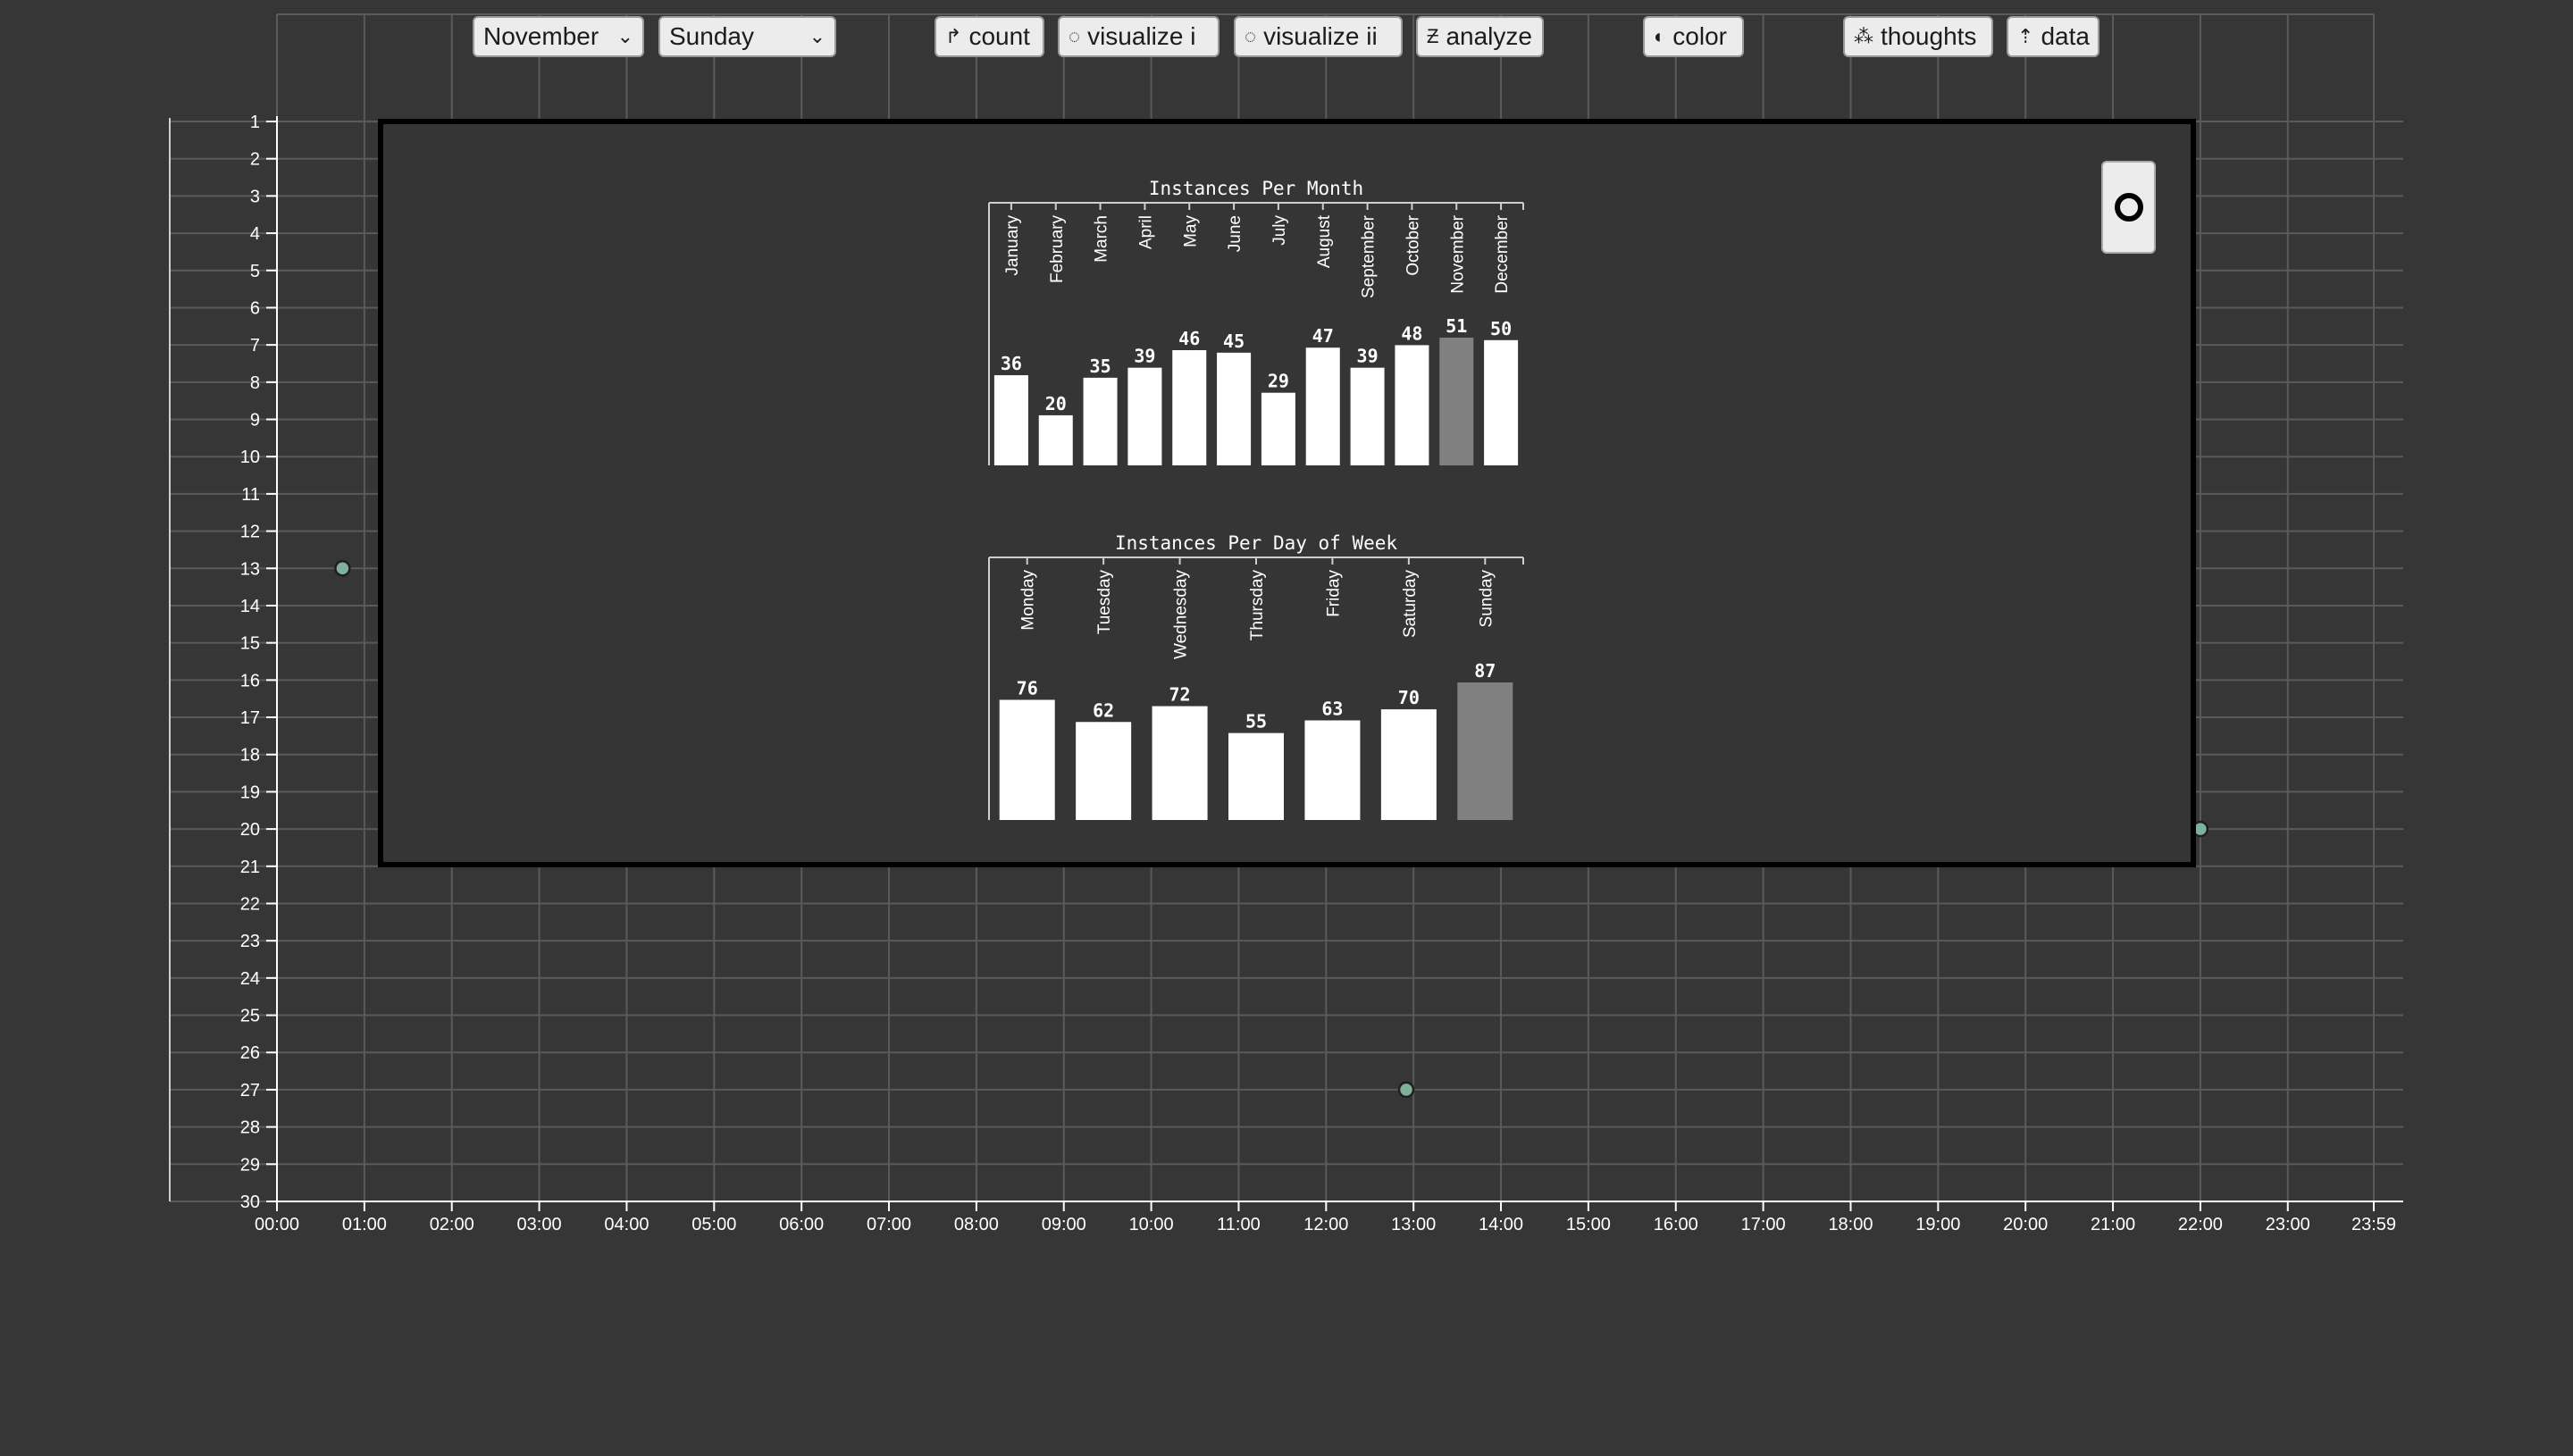 The height and width of the screenshot is (1456, 2573). Describe the element at coordinates (250, 457) in the screenshot. I see `y-tick-label: 10` at that location.